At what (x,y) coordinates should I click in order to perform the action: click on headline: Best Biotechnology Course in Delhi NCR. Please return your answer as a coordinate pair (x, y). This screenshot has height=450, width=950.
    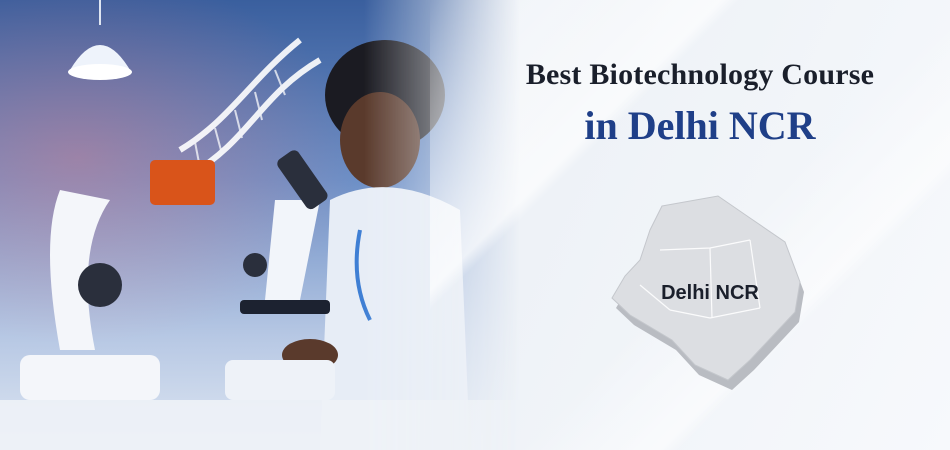
    Looking at the image, I should click on (700, 103).